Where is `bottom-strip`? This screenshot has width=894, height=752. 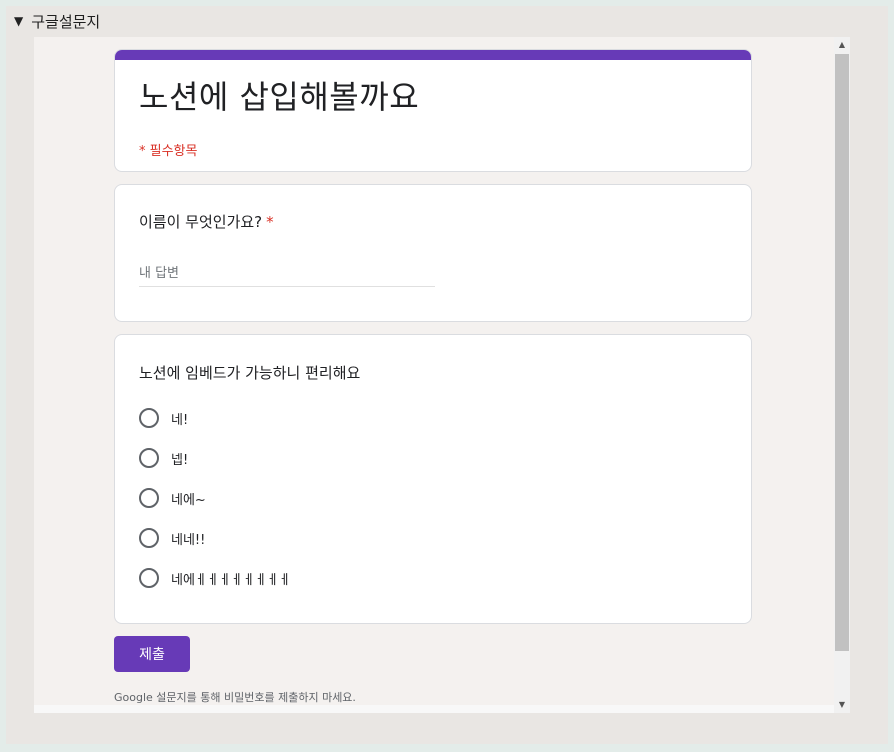
bottom-strip is located at coordinates (434, 709).